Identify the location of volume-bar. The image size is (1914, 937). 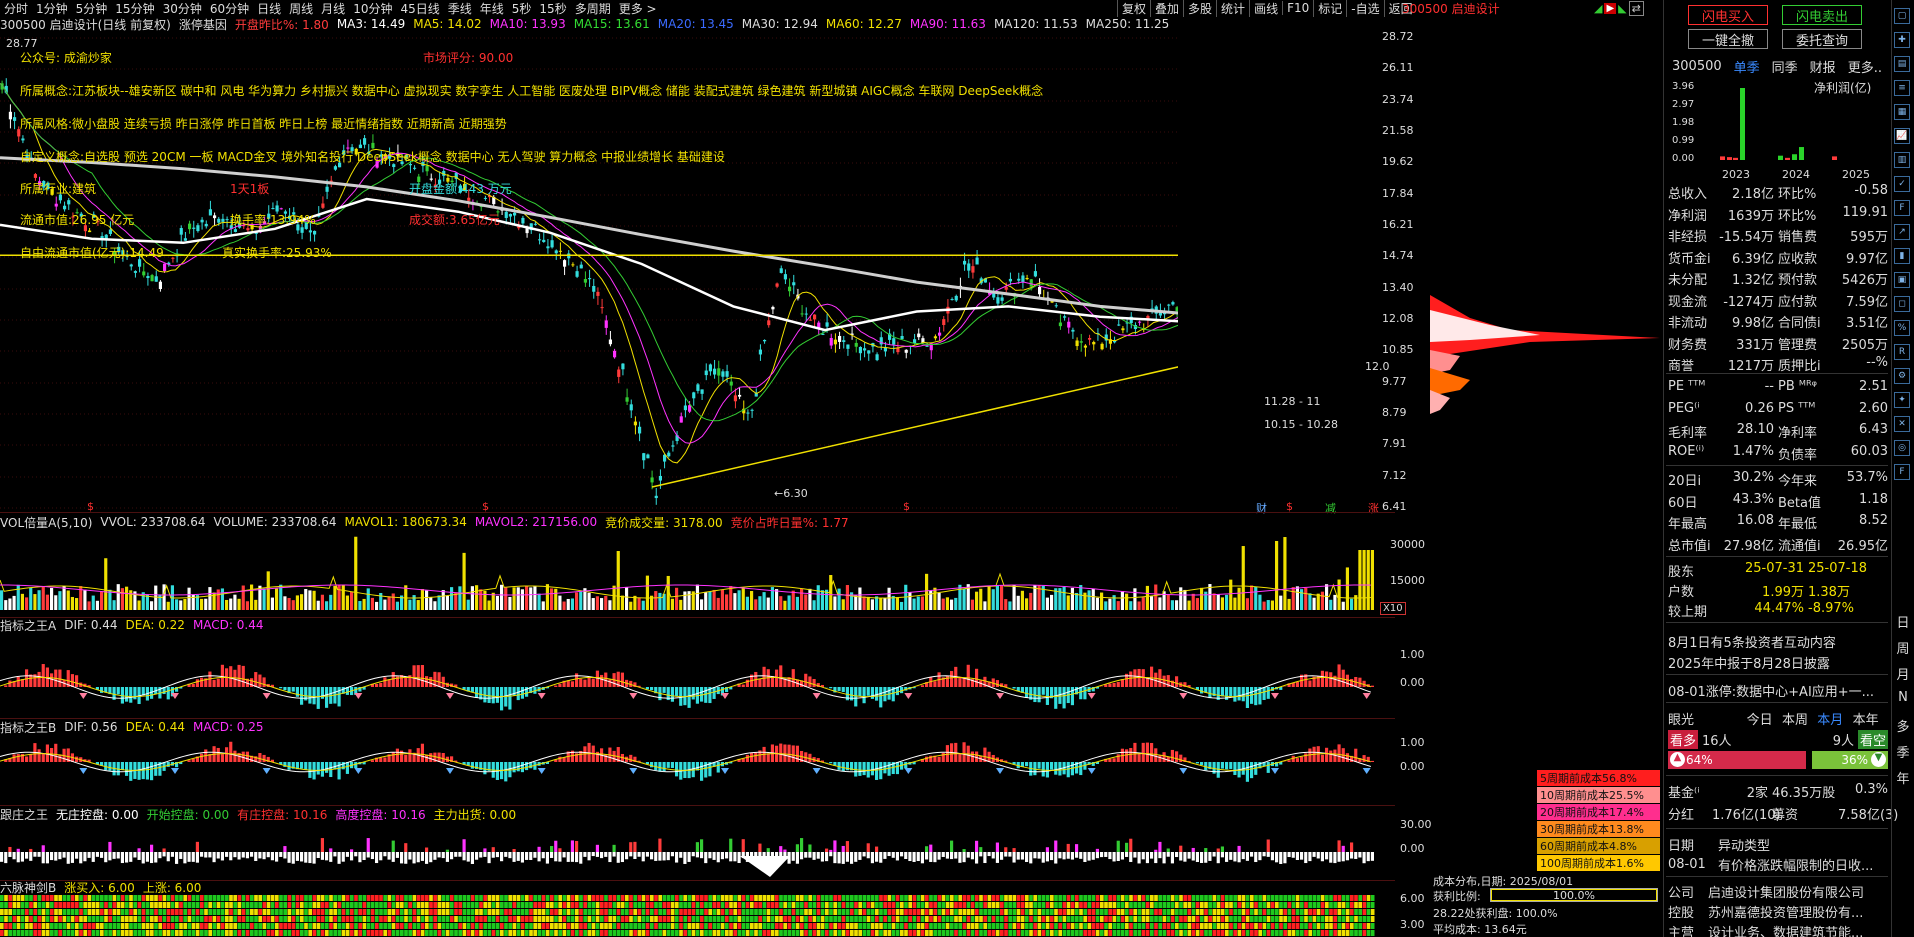
(1268, 605).